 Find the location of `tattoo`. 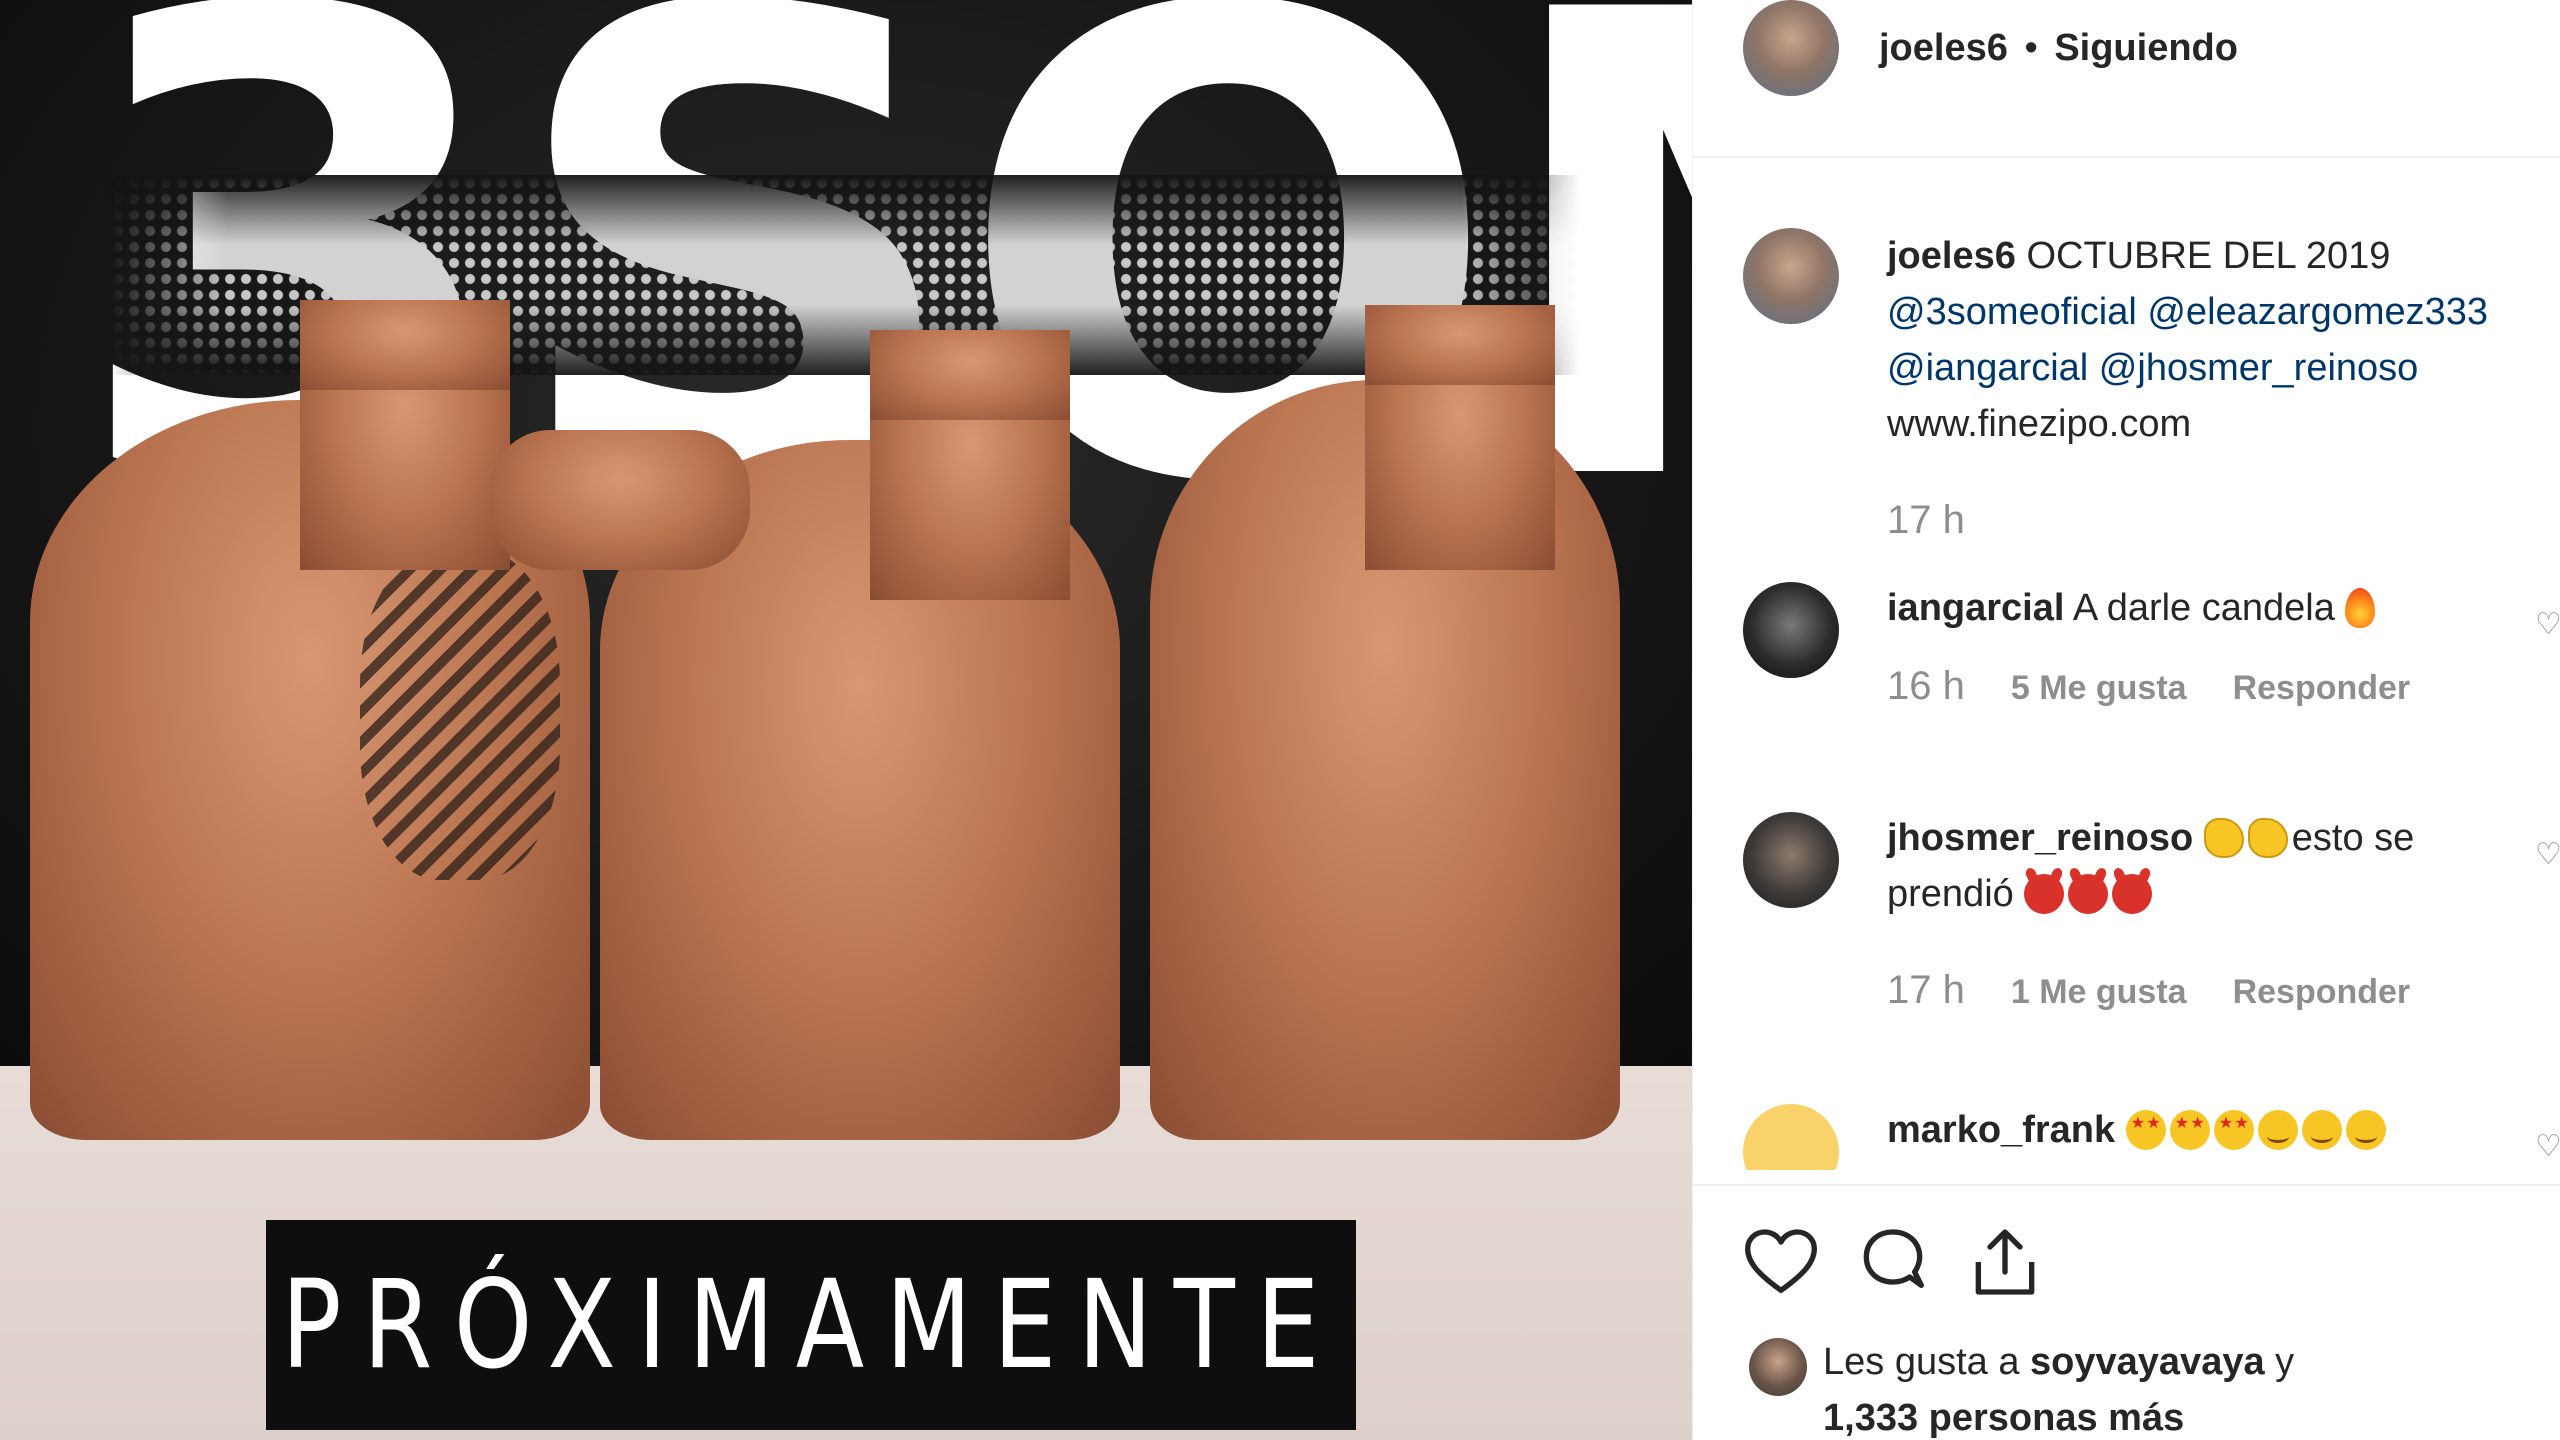

tattoo is located at coordinates (460, 715).